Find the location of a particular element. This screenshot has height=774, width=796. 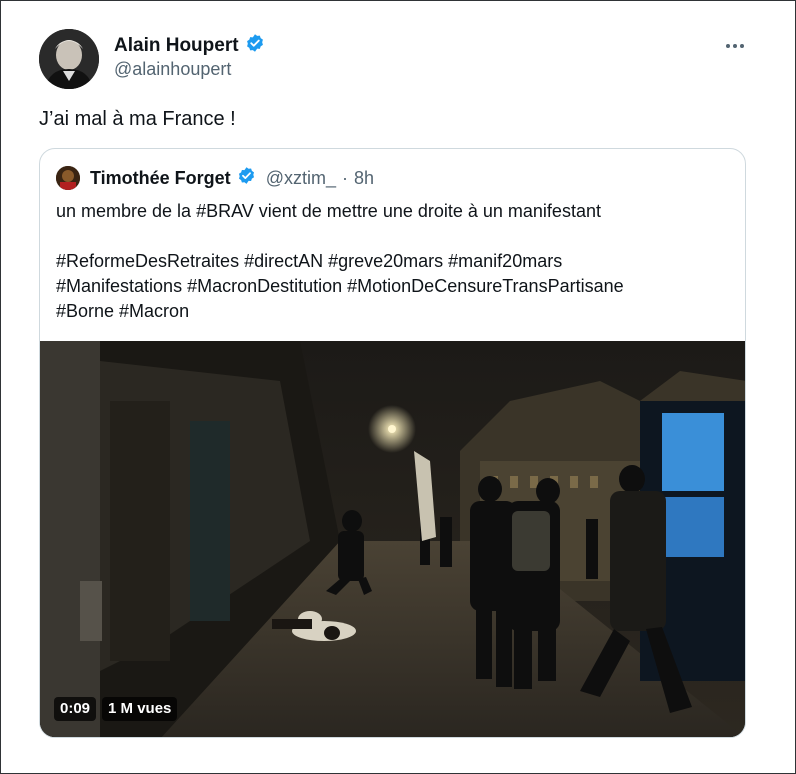

author-name-row: Alain Houpert is located at coordinates (189, 45).